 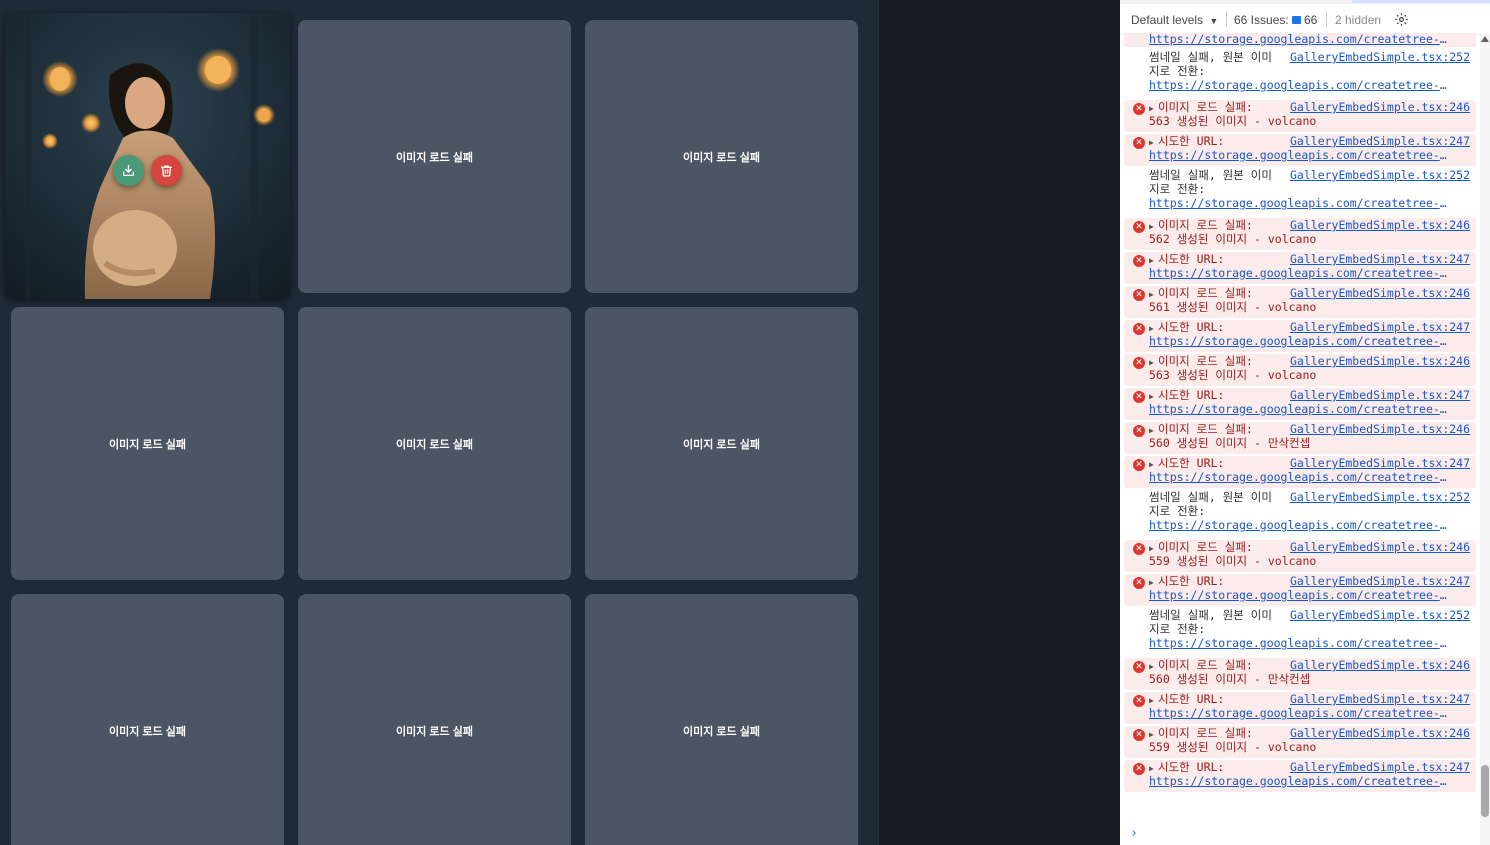 What do you see at coordinates (1304, 20) in the screenshot?
I see `issues-counter: 66` at bounding box center [1304, 20].